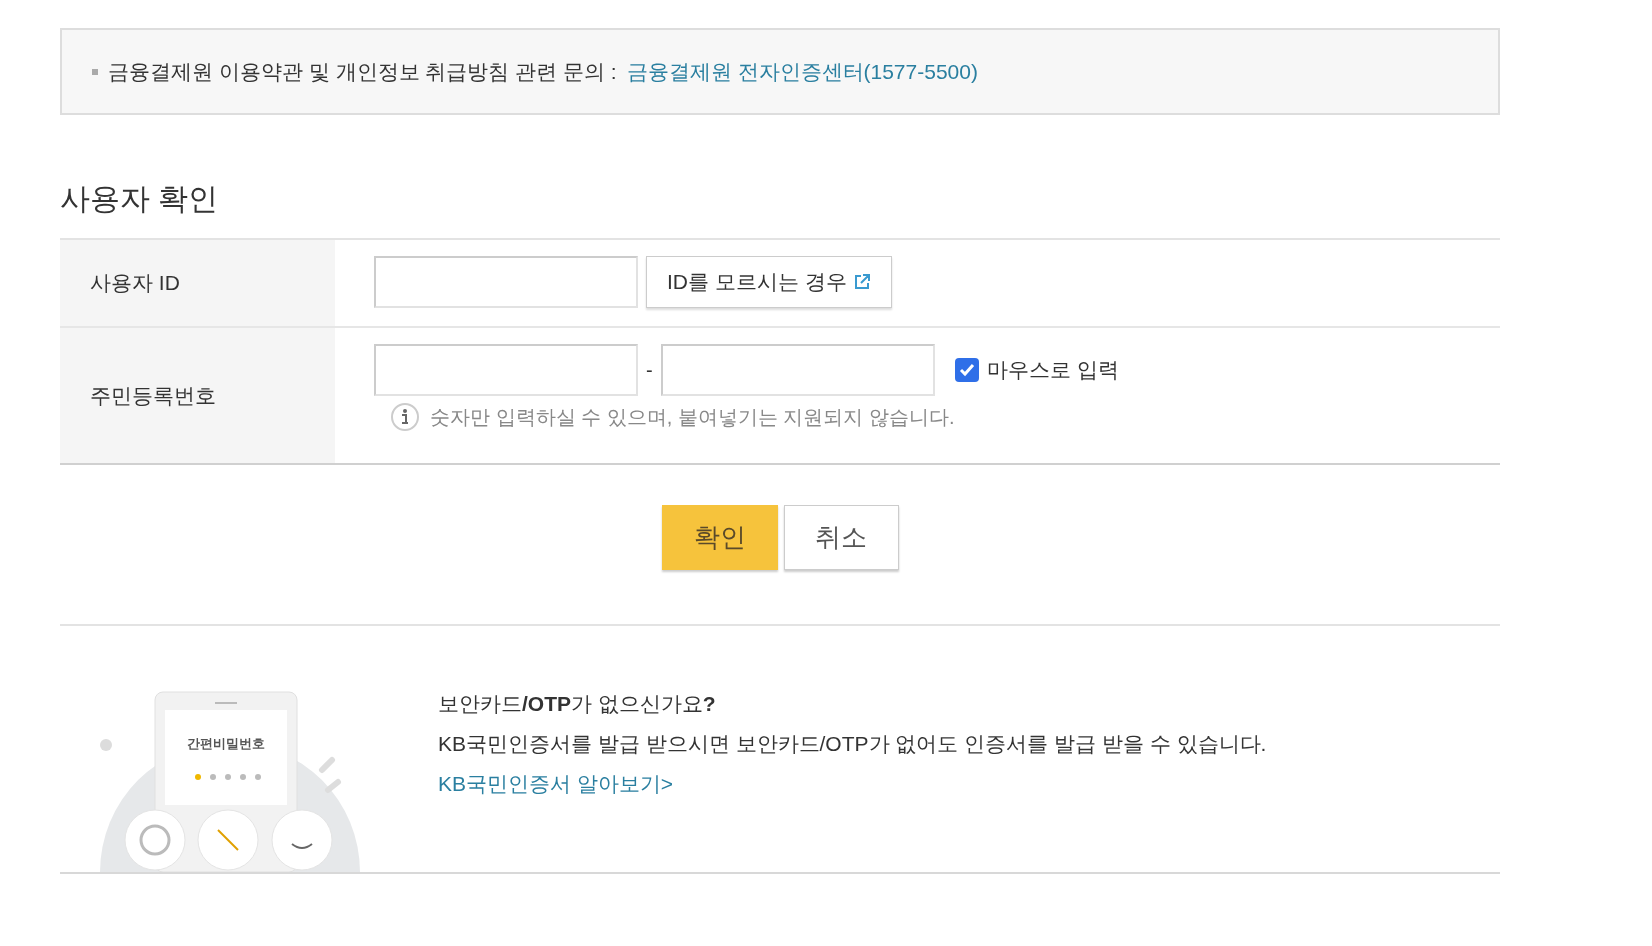 The width and height of the screenshot is (1652, 946). Describe the element at coordinates (405, 417) in the screenshot. I see `info-icon` at that location.